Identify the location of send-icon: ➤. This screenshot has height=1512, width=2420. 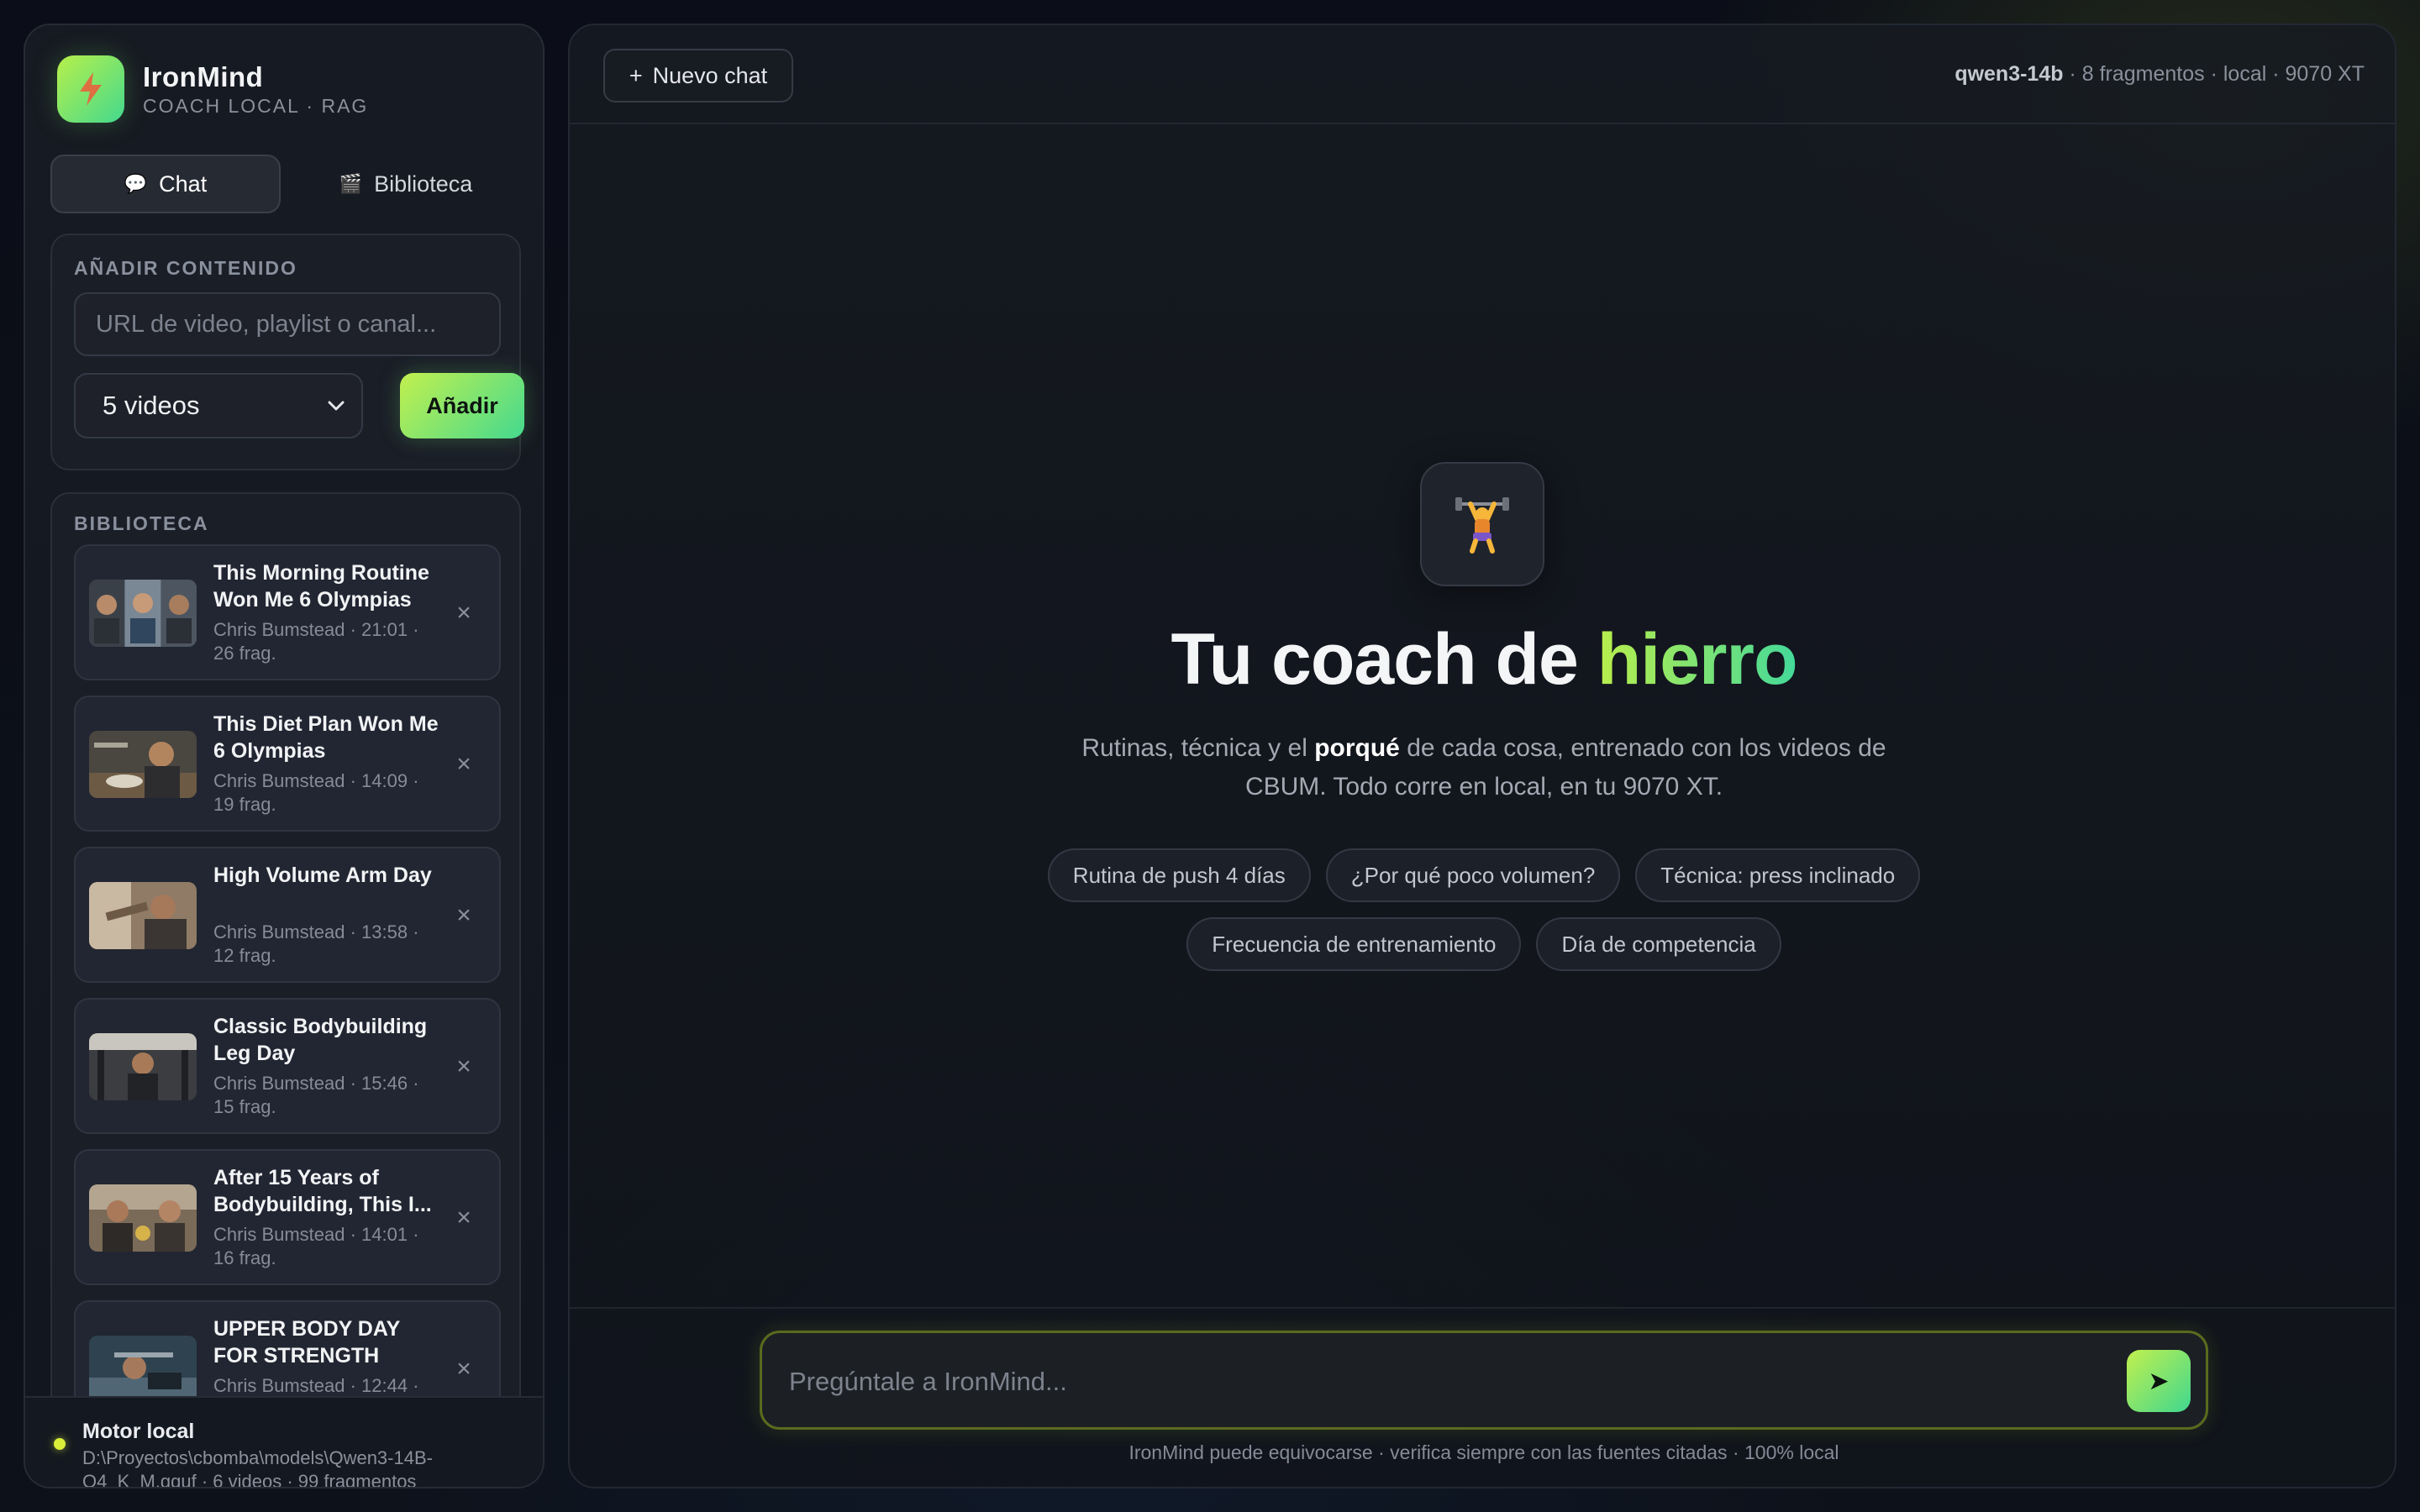
(2159, 1381).